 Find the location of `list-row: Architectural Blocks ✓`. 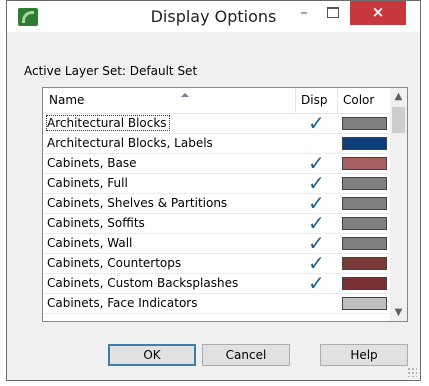

list-row: Architectural Blocks ✓ is located at coordinates (217, 123).